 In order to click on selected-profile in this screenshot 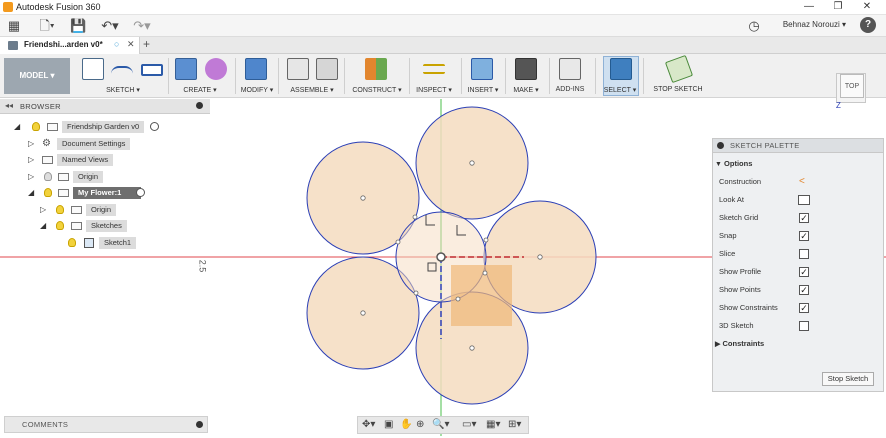, I will do `click(481, 295)`.